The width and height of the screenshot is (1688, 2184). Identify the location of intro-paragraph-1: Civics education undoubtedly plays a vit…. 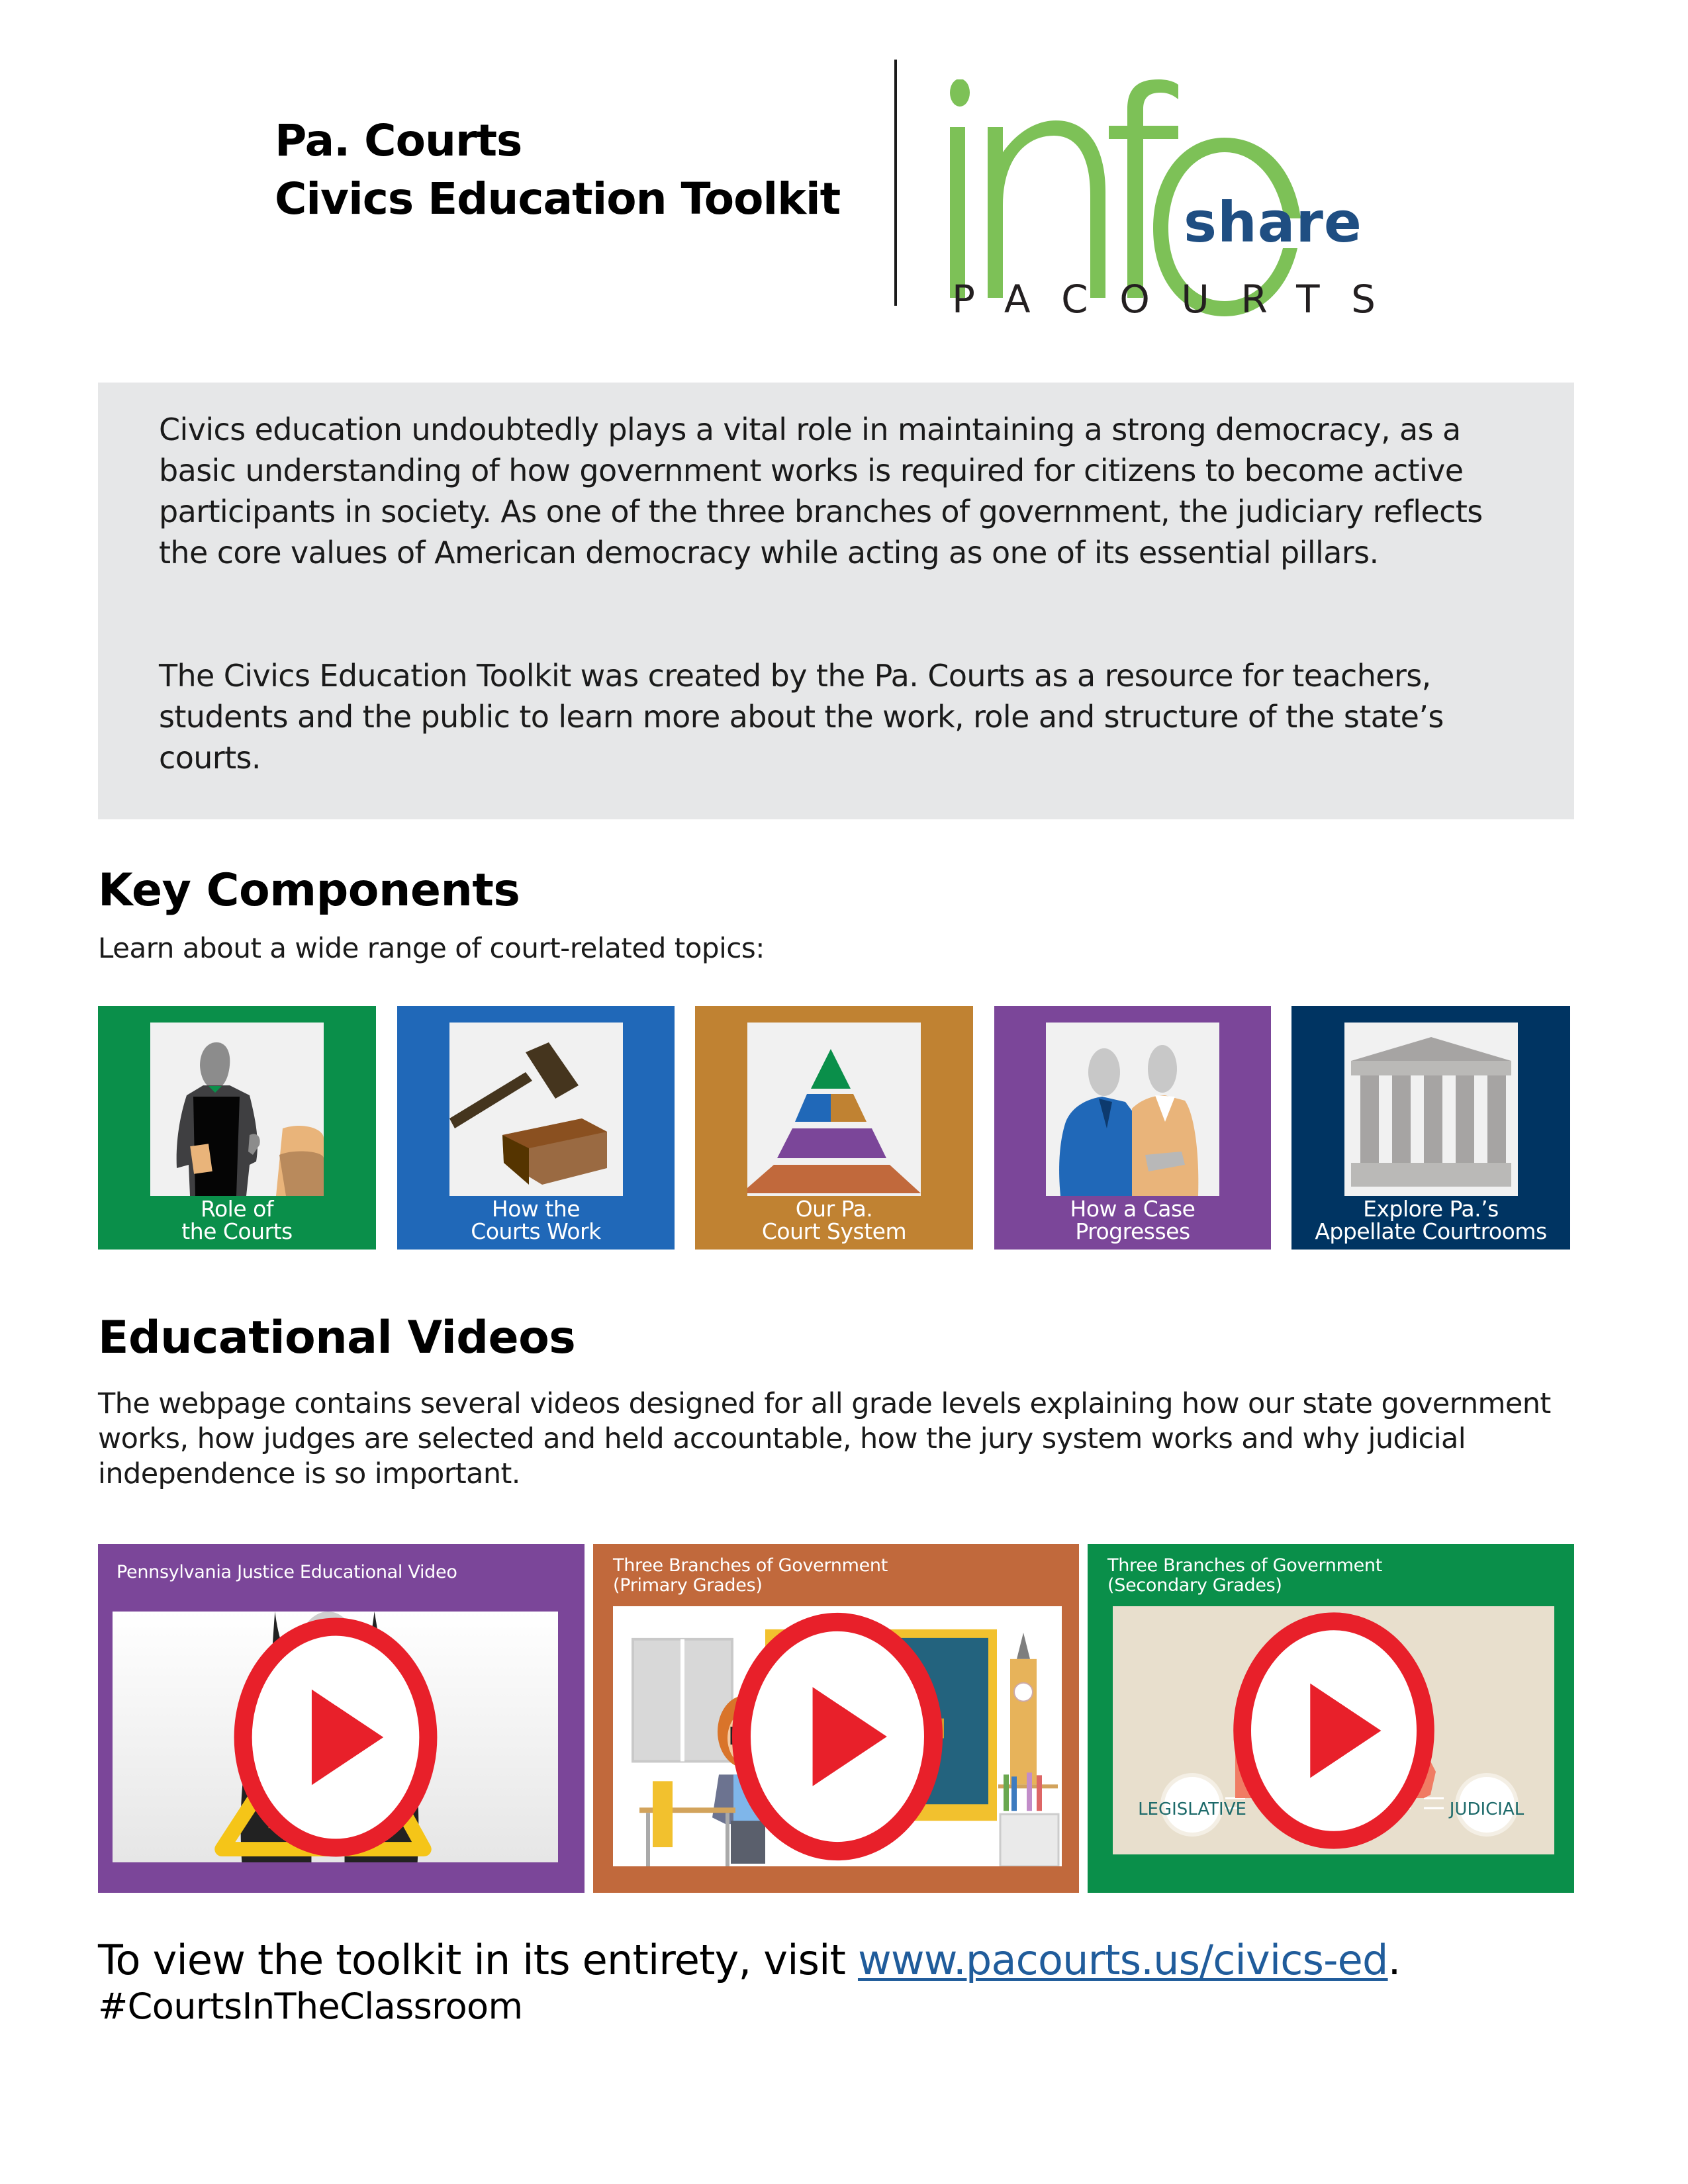
(821, 491).